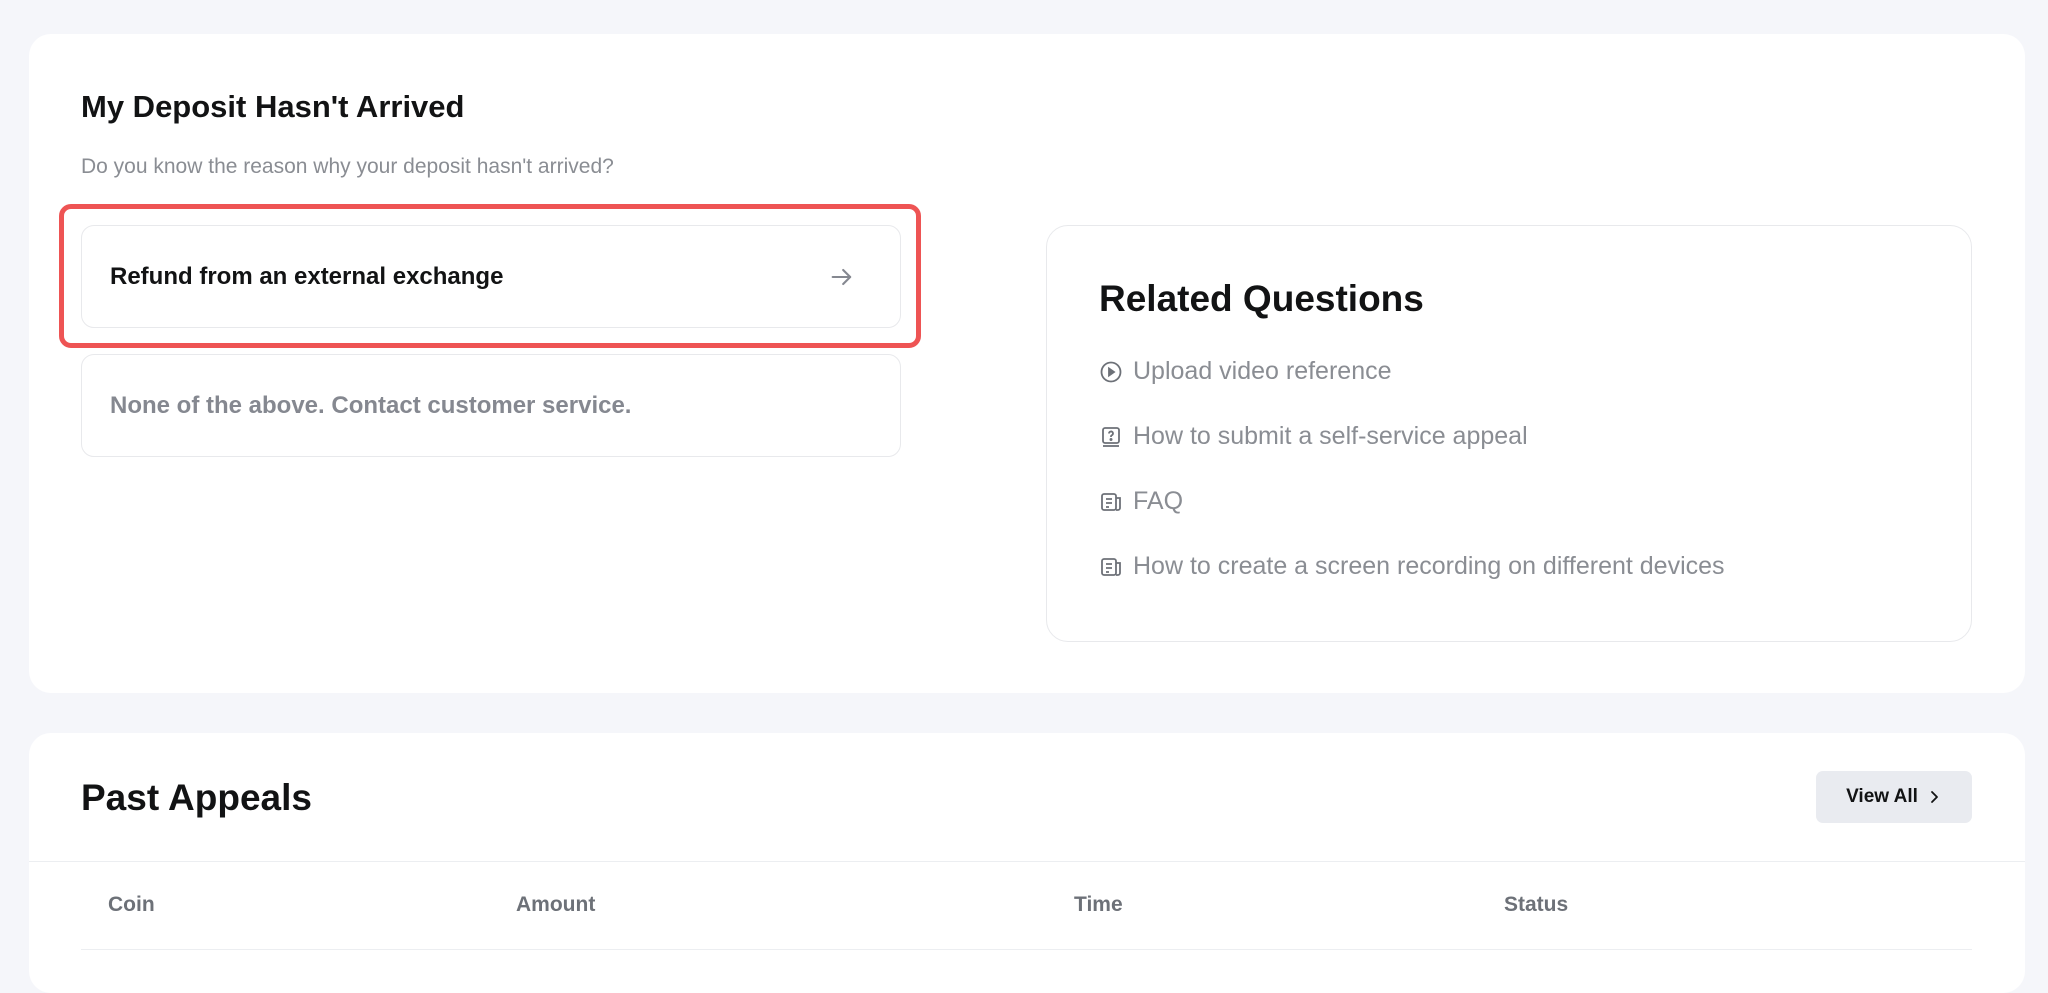  Describe the element at coordinates (1536, 904) in the screenshot. I see `column-header-status: Status` at that location.